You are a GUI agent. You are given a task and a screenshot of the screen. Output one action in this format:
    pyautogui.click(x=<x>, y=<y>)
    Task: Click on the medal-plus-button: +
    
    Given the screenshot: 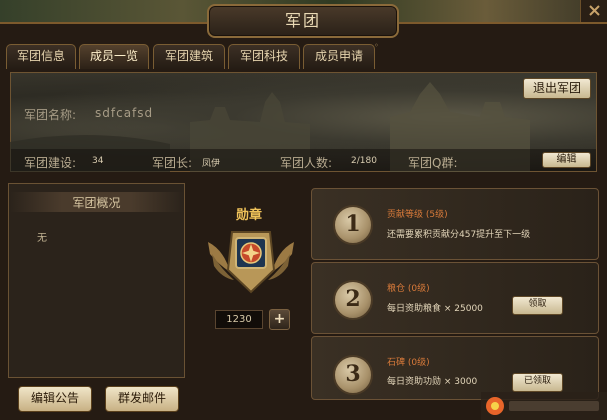 What is the action you would take?
    pyautogui.click(x=279, y=319)
    